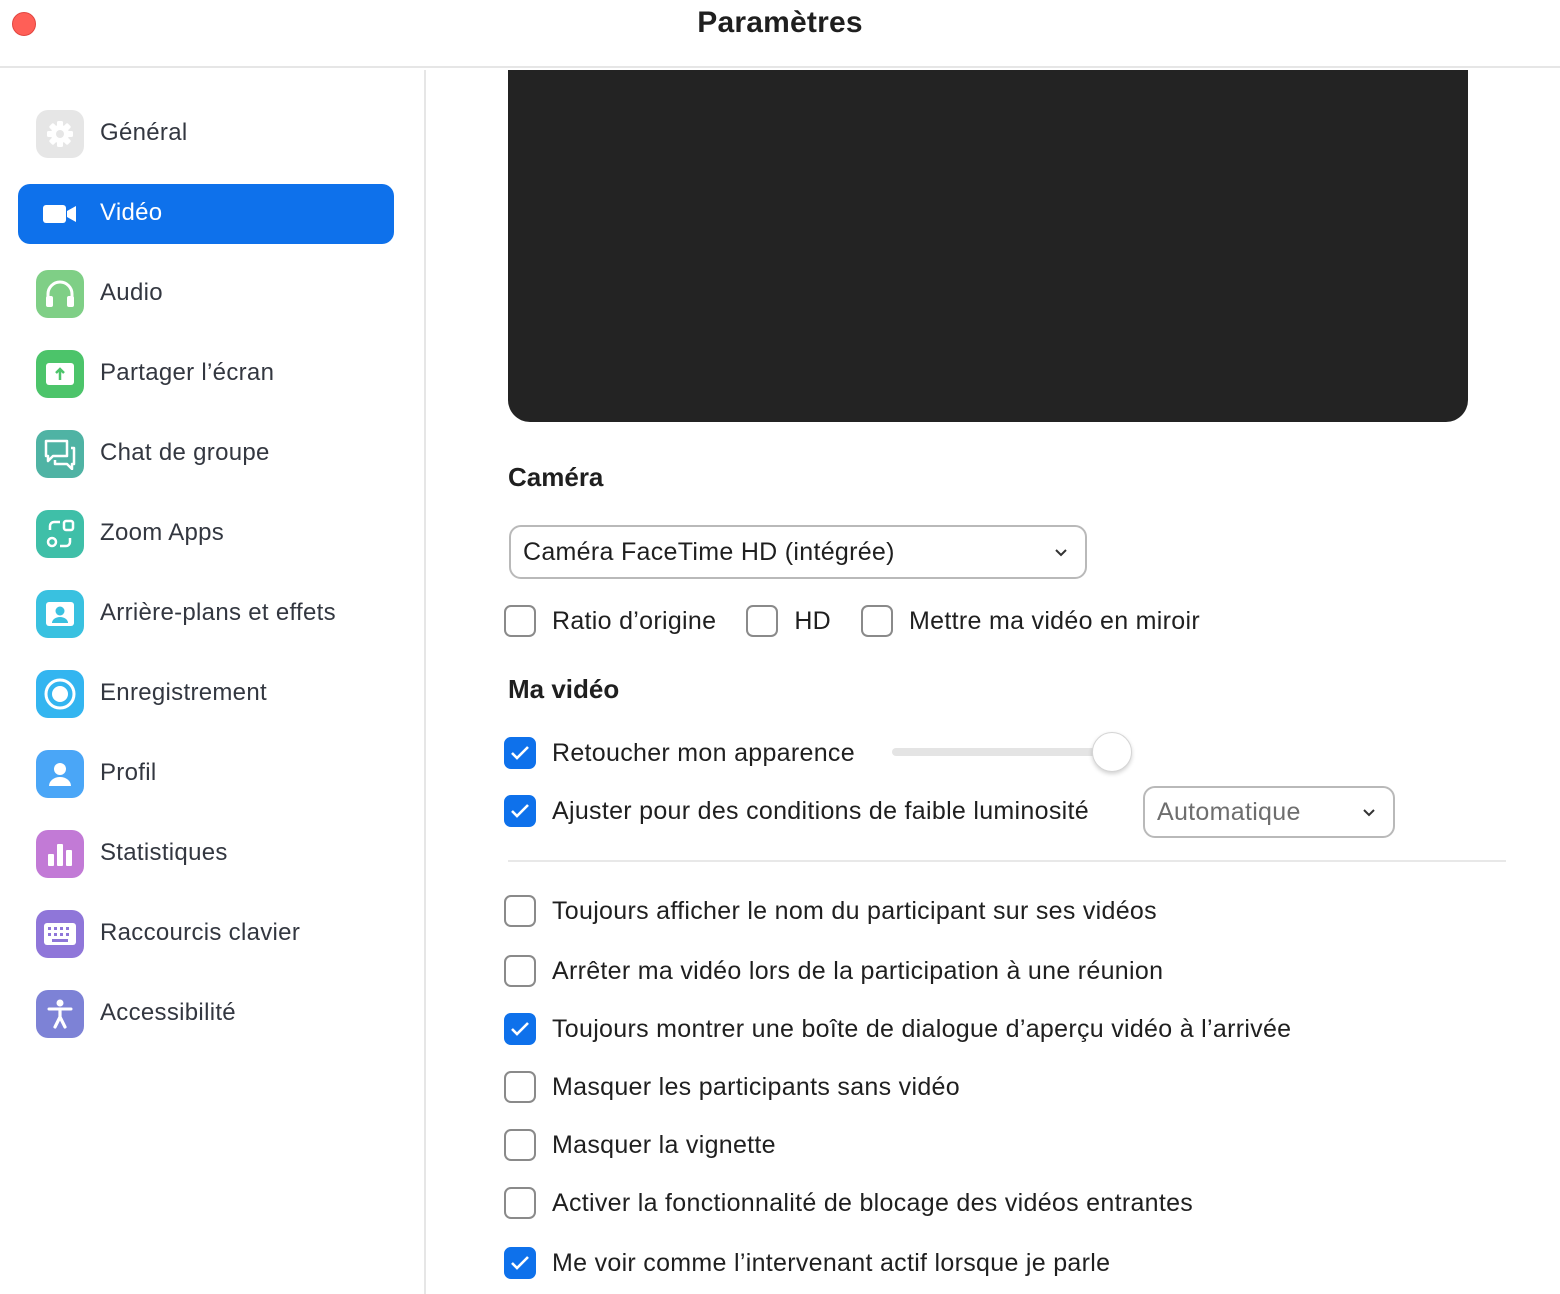 The height and width of the screenshot is (1294, 1560). I want to click on chat-bubbles-icon, so click(60, 454).